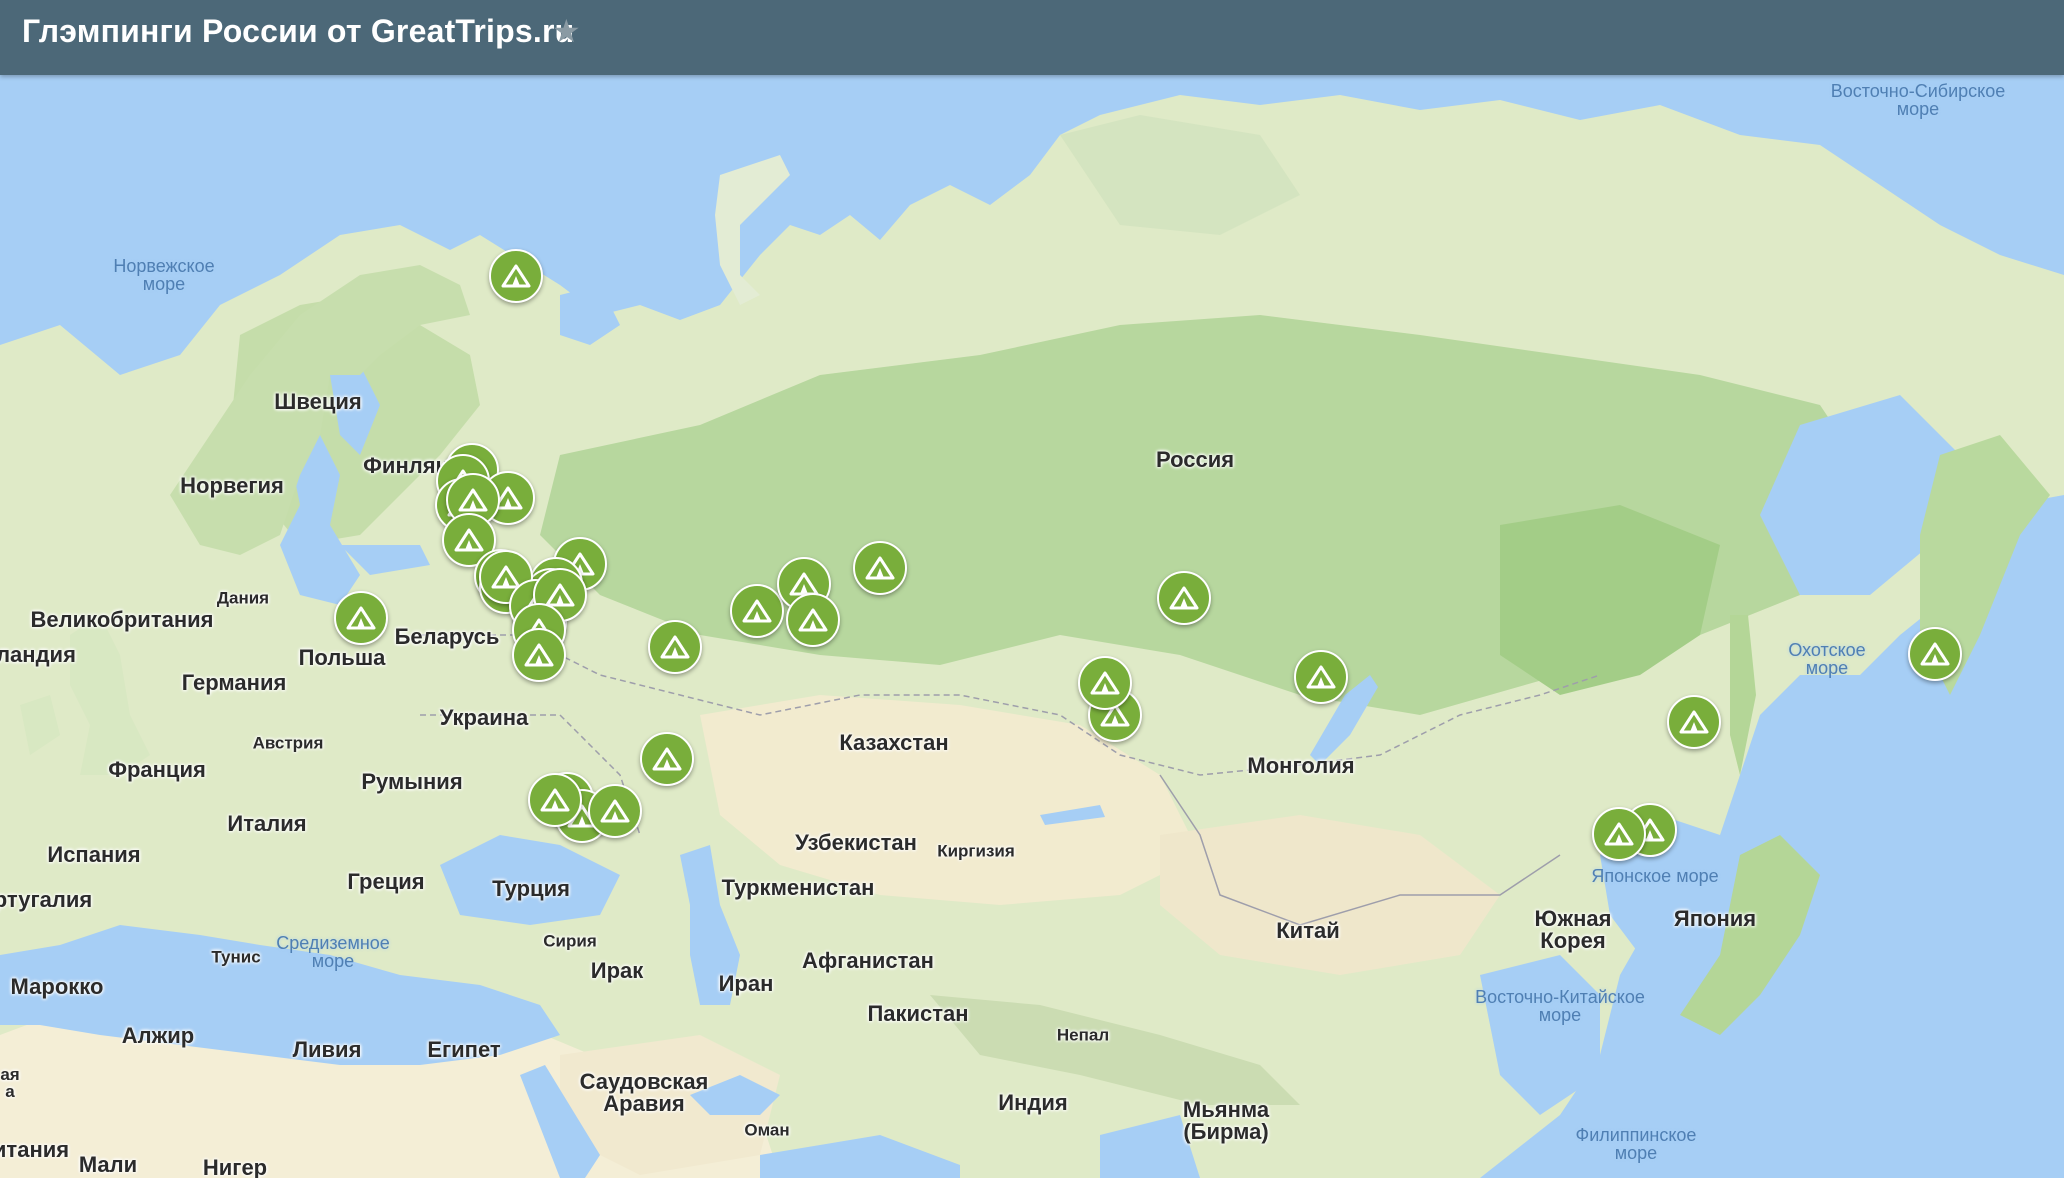  Describe the element at coordinates (1226, 1120) in the screenshot. I see `label-myanmar: Мьянма (Бирма)` at that location.